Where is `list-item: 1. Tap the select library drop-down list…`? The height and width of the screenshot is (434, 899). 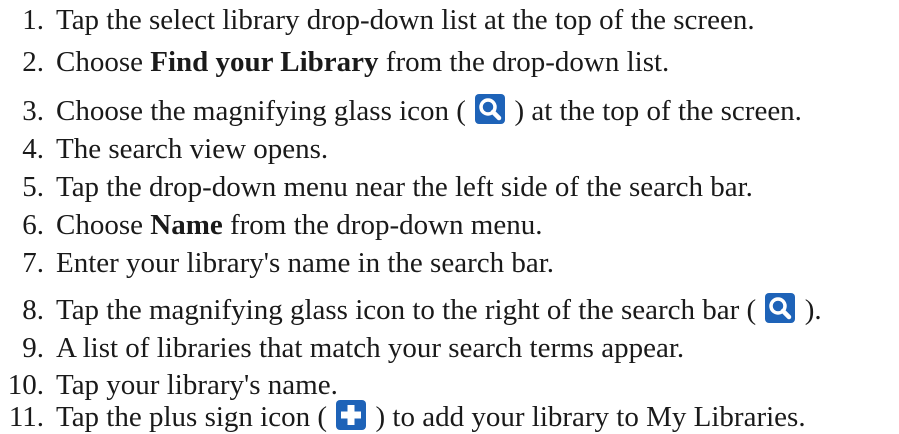 list-item: 1. Tap the select library drop-down list… is located at coordinates (377, 20).